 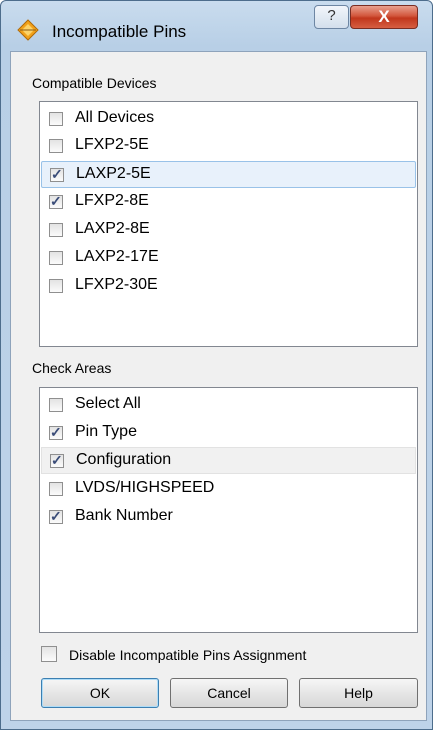 What do you see at coordinates (113, 173) in the screenshot?
I see `list-item-label: LAXP2-5E` at bounding box center [113, 173].